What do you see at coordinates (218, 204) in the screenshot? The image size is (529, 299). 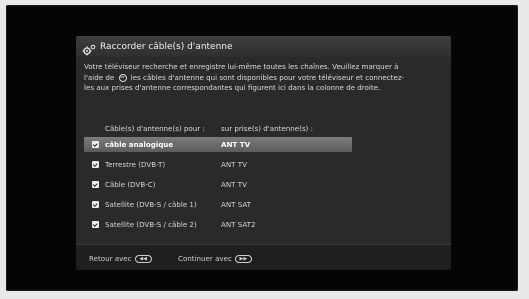 I see `cable-row-satellite-1: Satellite (DVB-S / câble 1) ANT SAT` at bounding box center [218, 204].